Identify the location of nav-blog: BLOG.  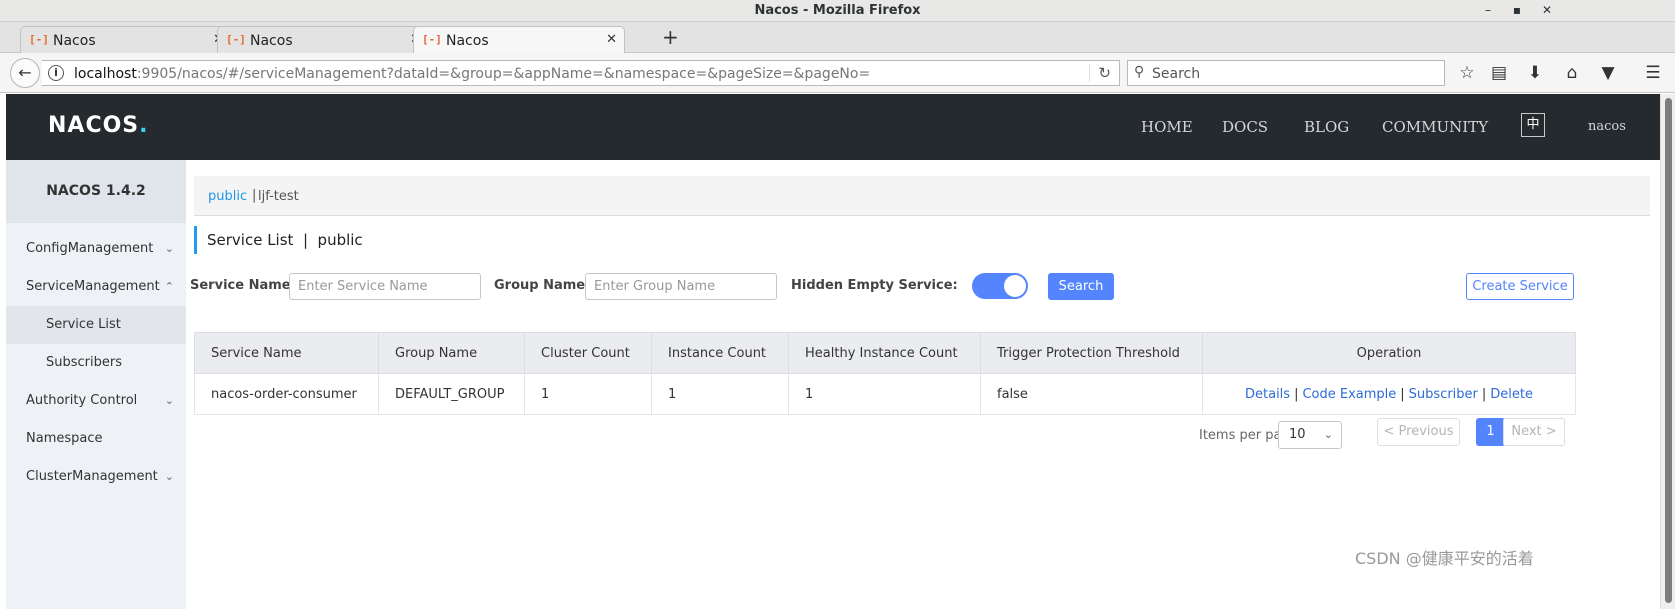
(1326, 127).